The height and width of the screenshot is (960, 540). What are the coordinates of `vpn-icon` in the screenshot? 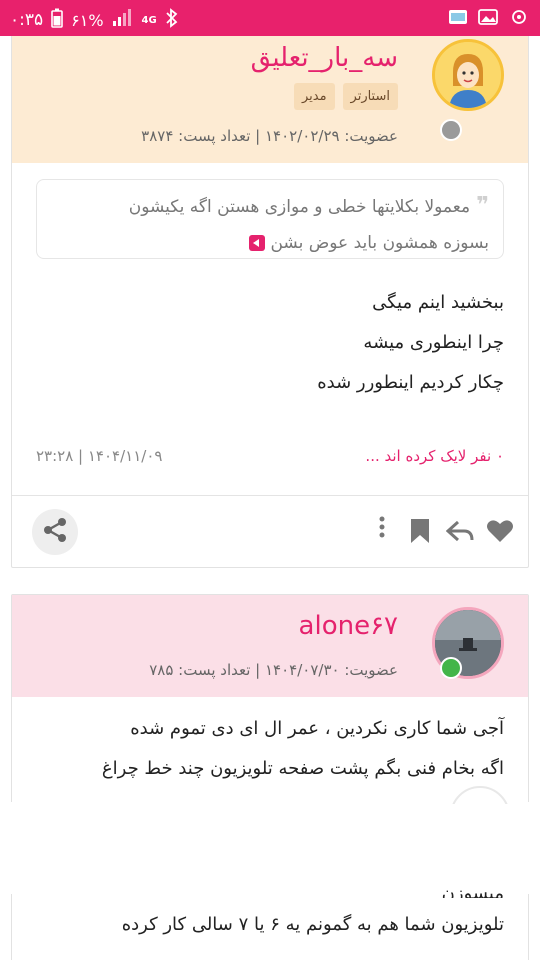 It's located at (519, 19).